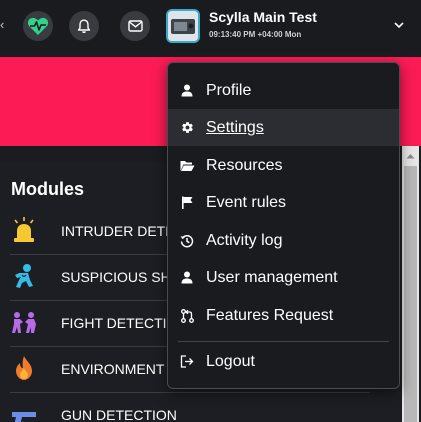 This screenshot has height=422, width=421. Describe the element at coordinates (187, 127) in the screenshot. I see `gear-icon` at that location.